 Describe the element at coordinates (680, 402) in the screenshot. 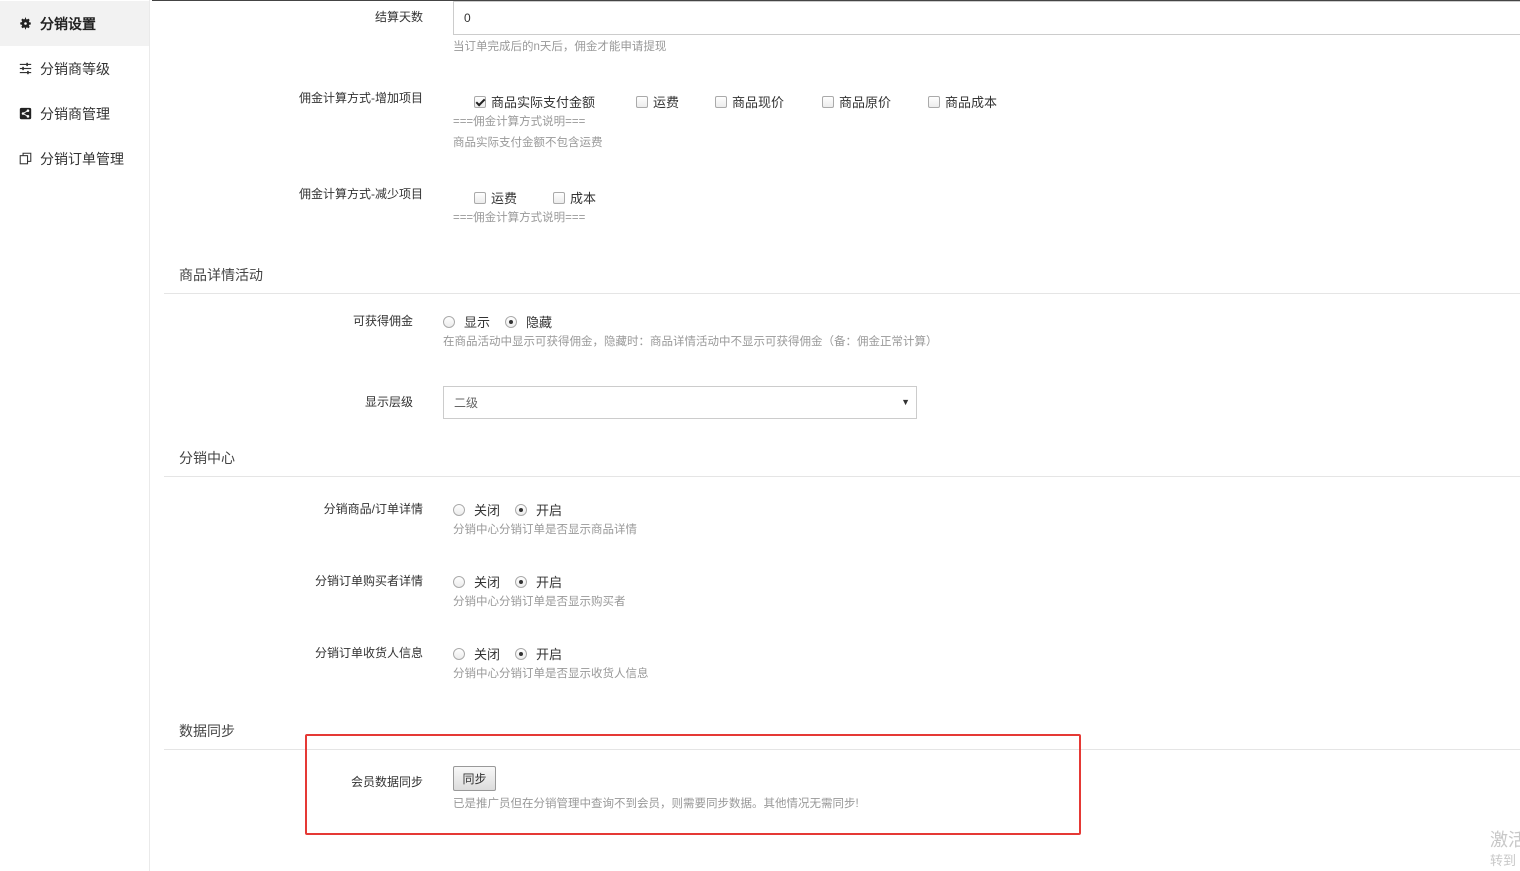

I see `display-level-select: 二级 ▼` at that location.